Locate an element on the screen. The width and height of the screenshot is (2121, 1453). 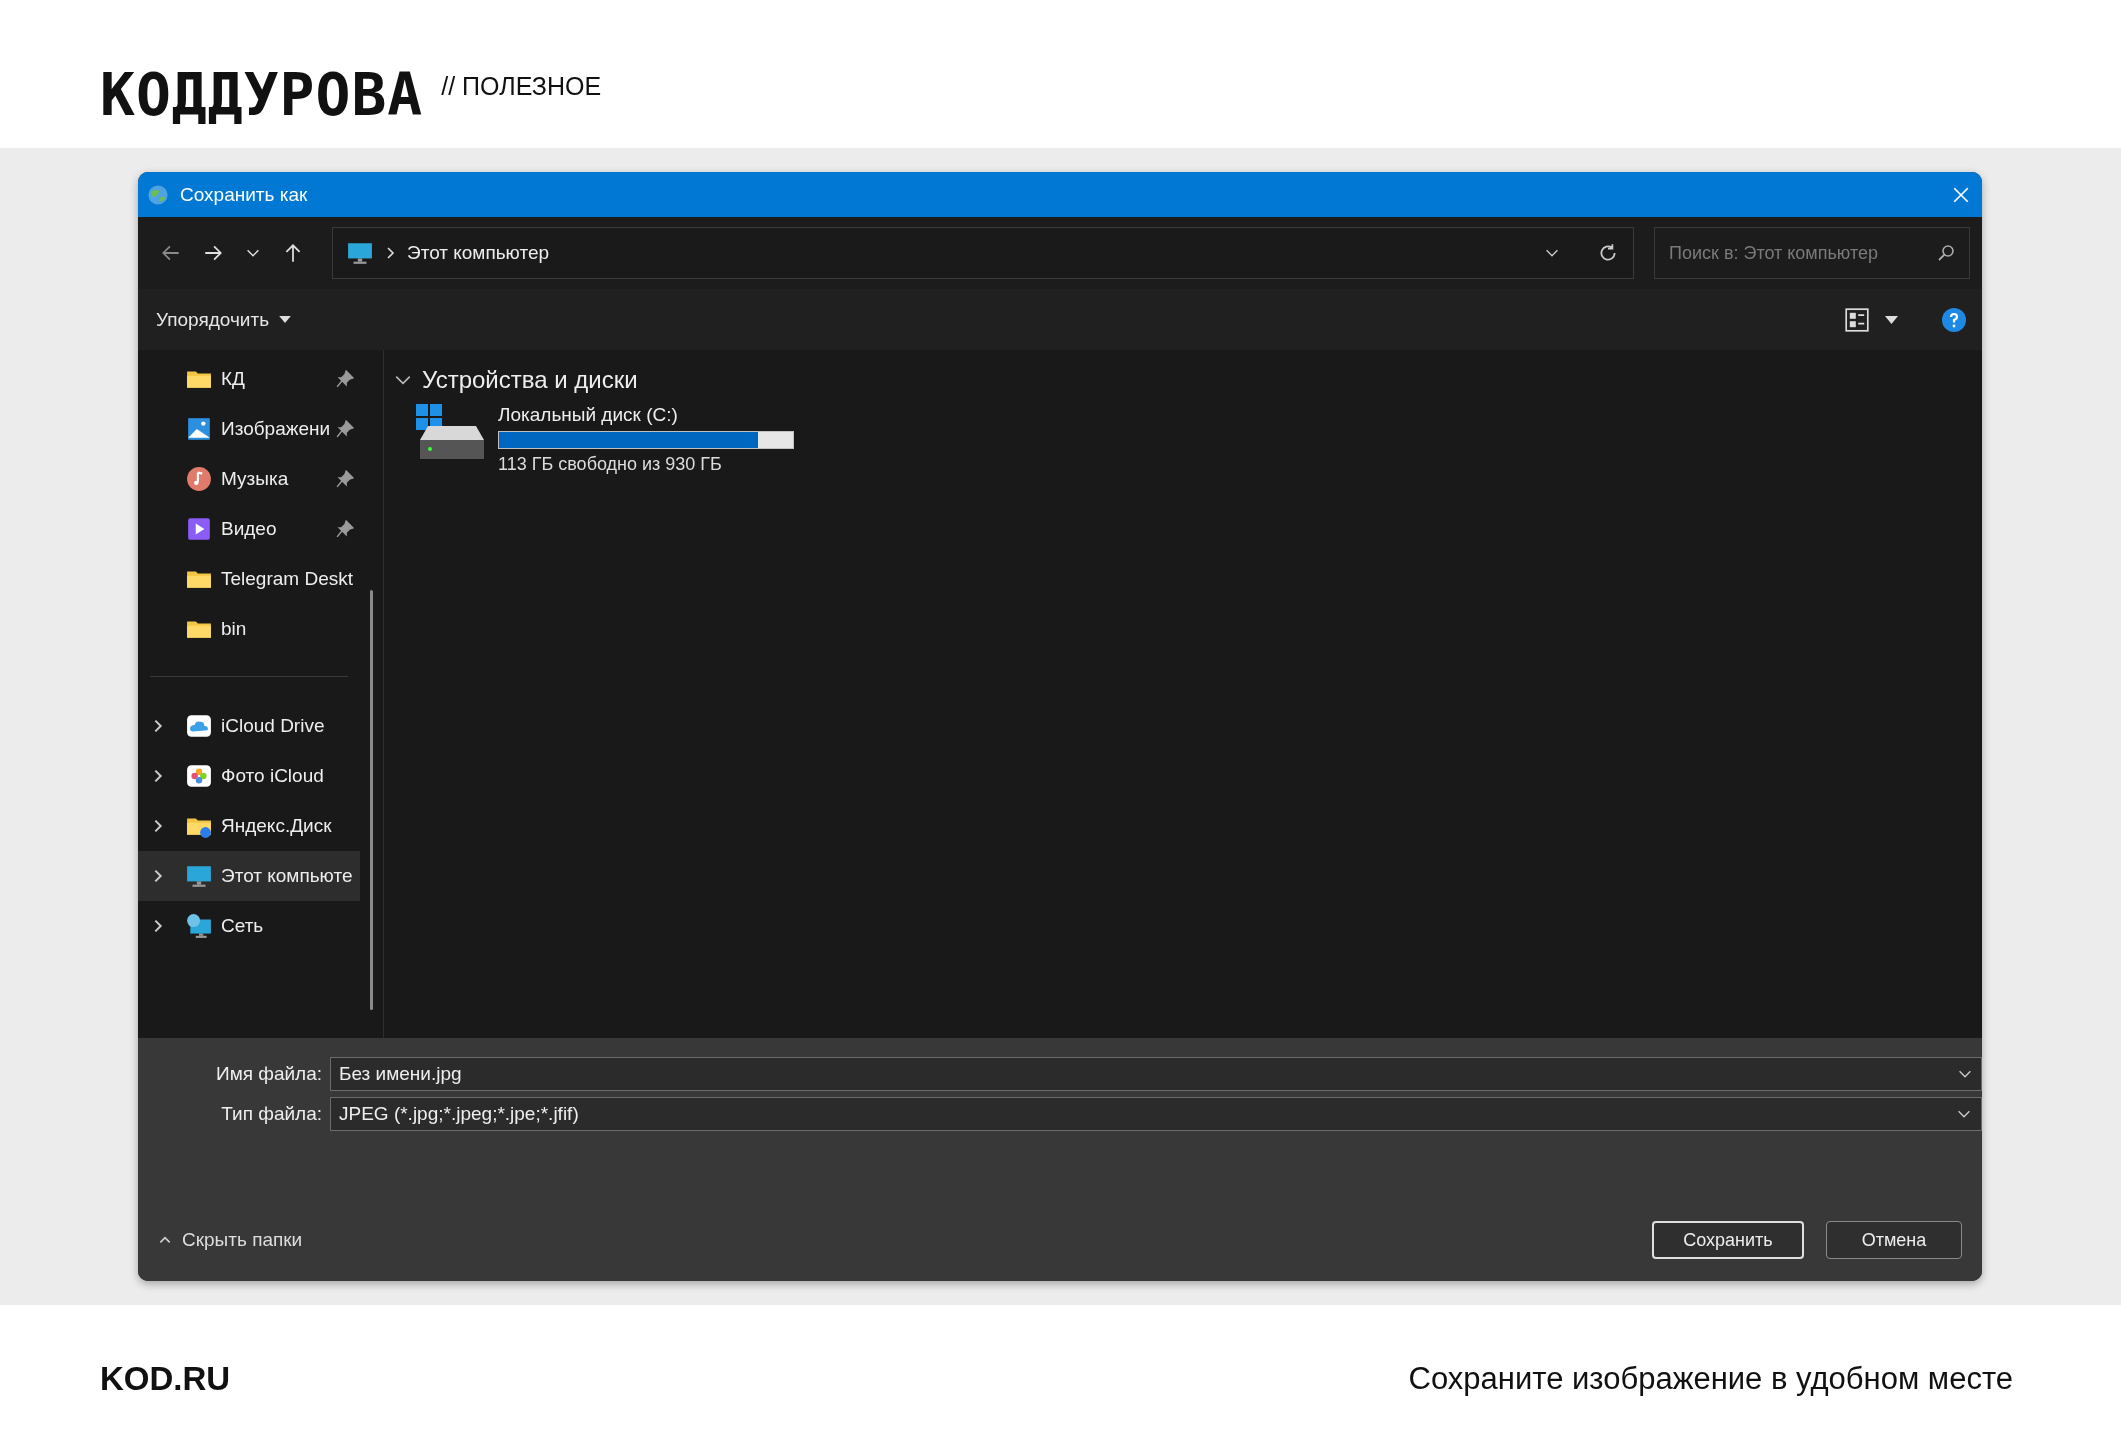
sidebar-item: Telegram Deskt is located at coordinates (249, 579).